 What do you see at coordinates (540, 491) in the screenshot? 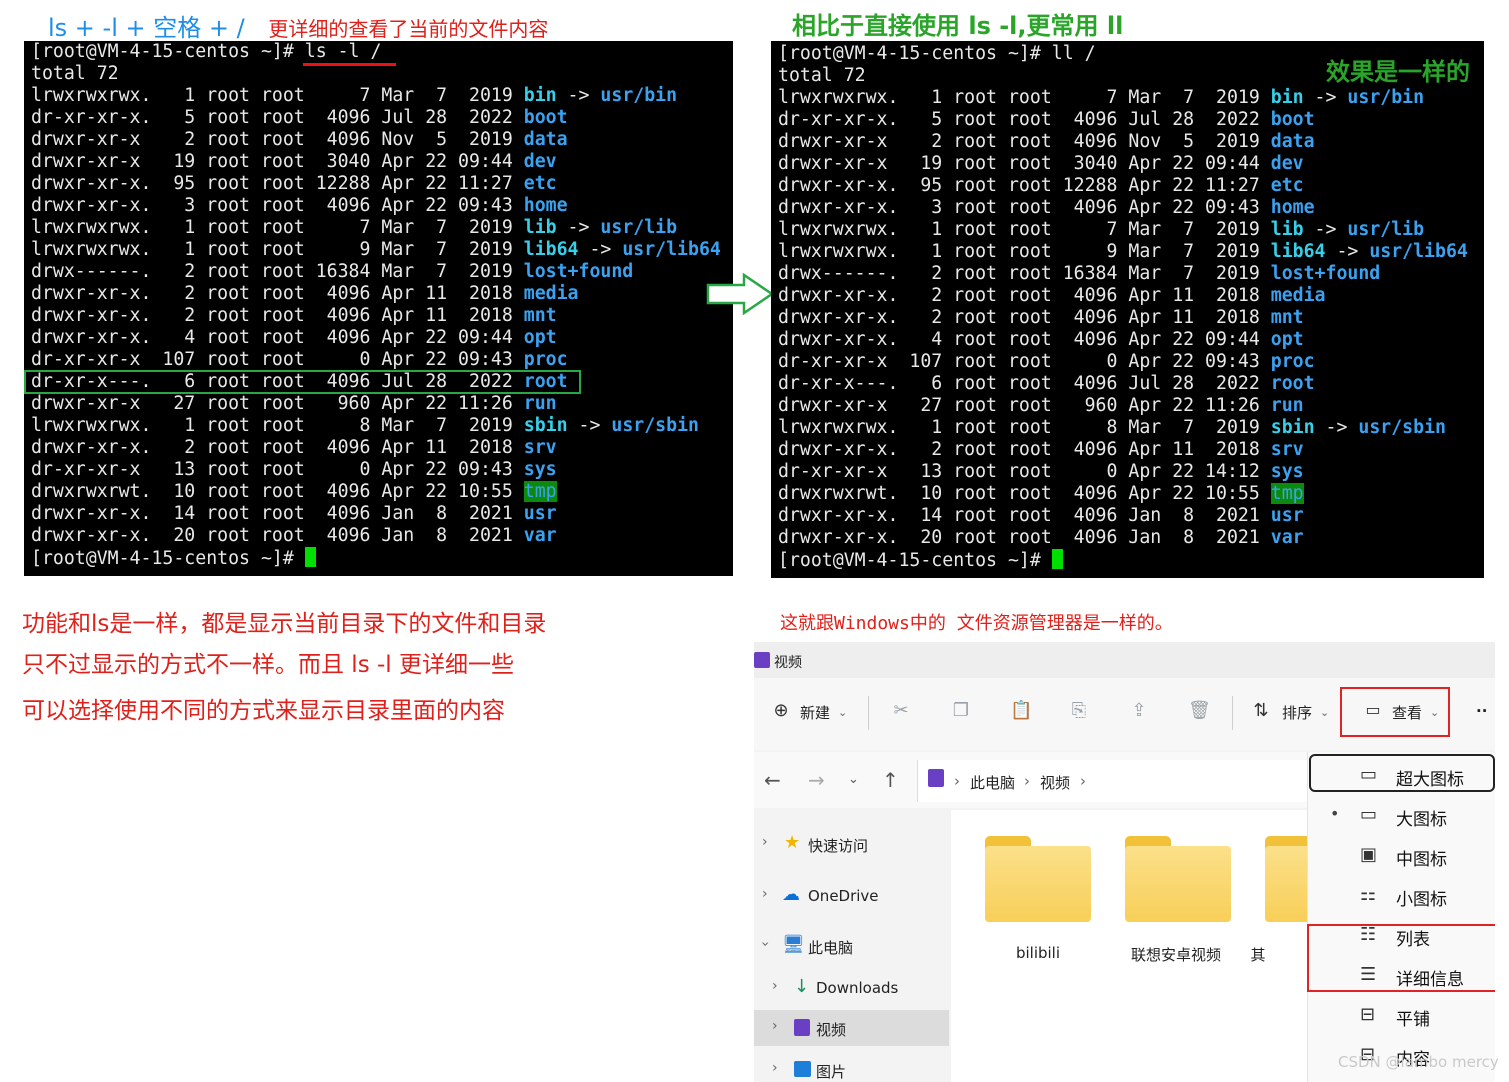
I see `listing-name: tmp` at bounding box center [540, 491].